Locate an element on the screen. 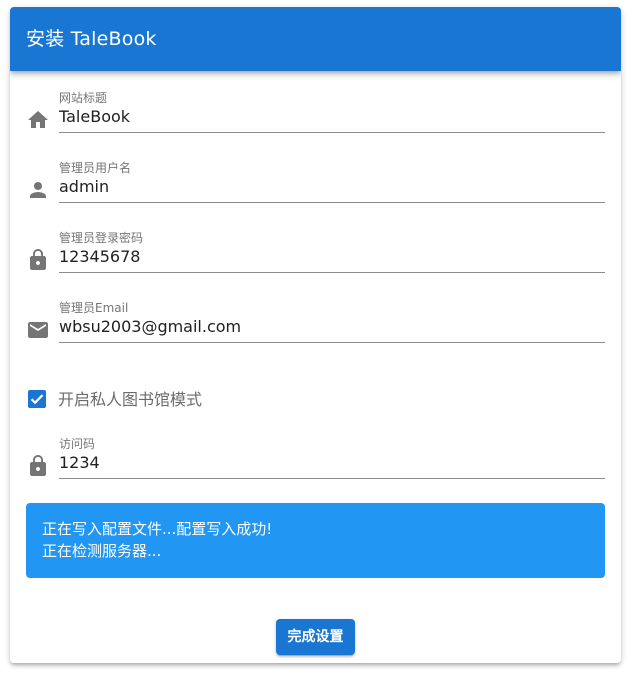 This screenshot has width=632, height=680. site-title-underline is located at coordinates (332, 132).